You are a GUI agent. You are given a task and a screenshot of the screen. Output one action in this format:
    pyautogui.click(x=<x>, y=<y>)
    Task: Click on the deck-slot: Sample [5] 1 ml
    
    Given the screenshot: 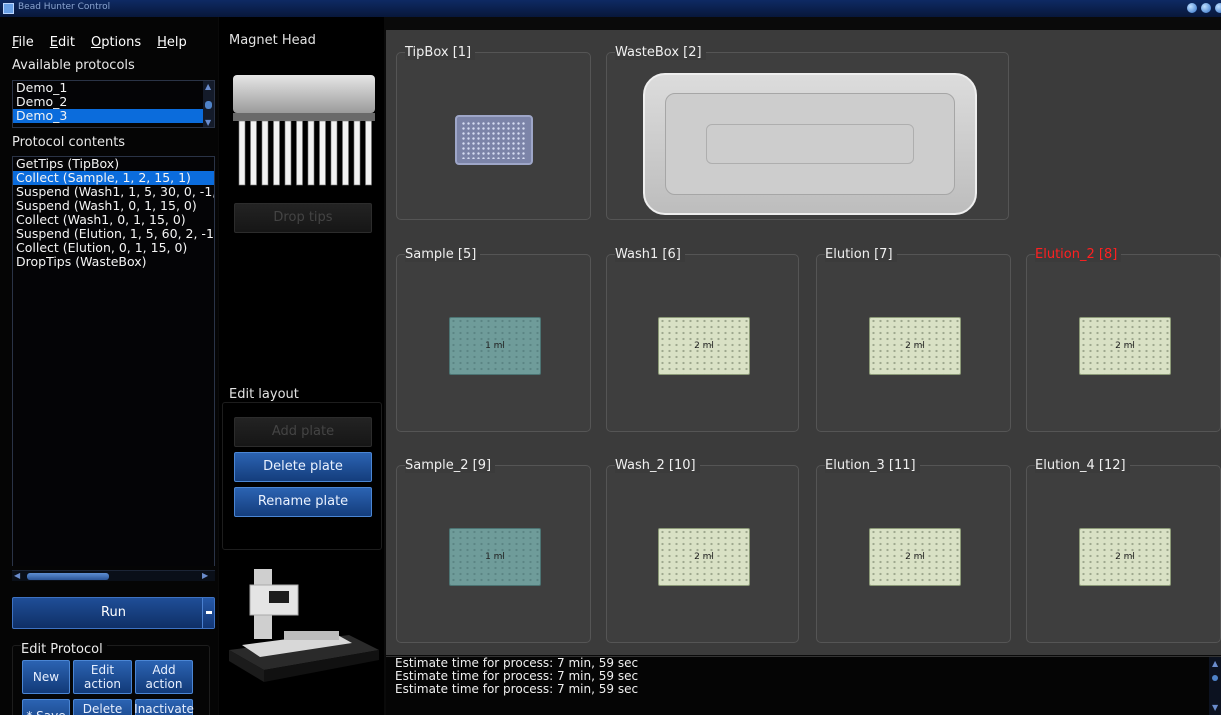 What is the action you would take?
    pyautogui.click(x=493, y=339)
    